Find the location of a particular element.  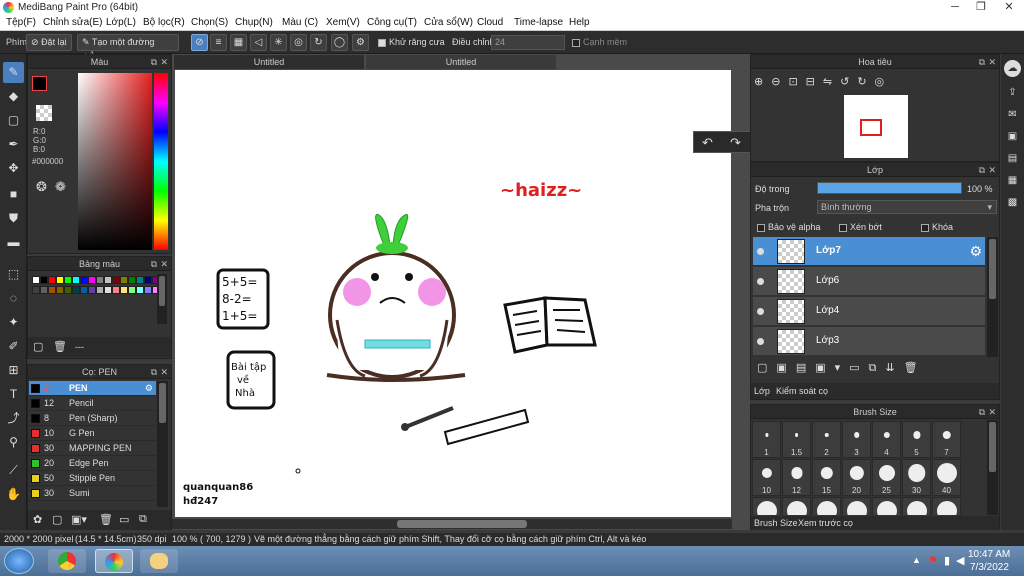

delete-layer-icon: 🗑 is located at coordinates (915, 368).